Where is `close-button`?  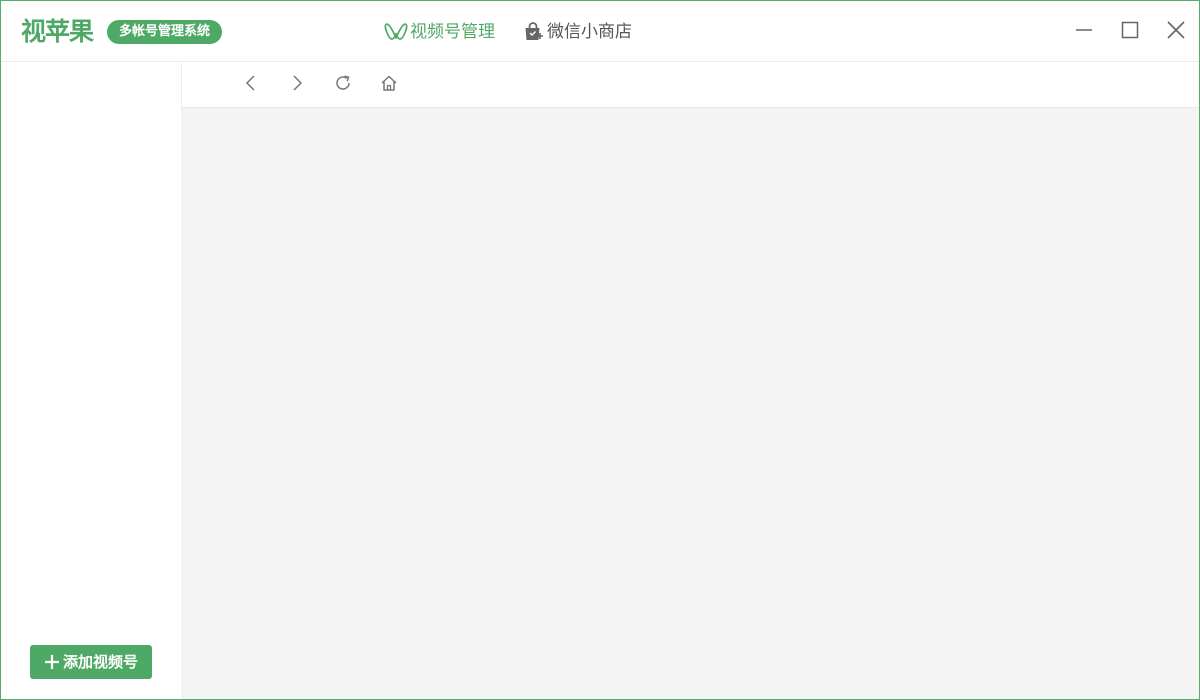
close-button is located at coordinates (1176, 32).